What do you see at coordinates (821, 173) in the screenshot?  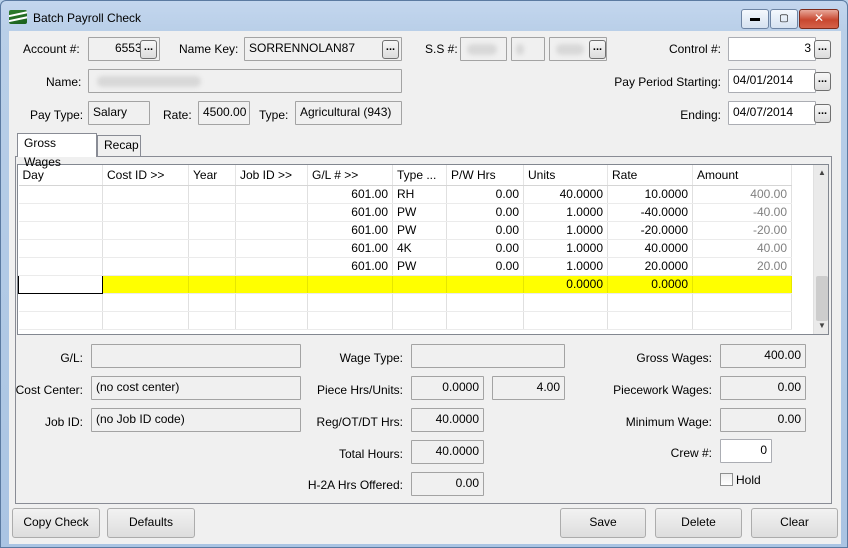 I see `scroll-up-icon: ▲` at bounding box center [821, 173].